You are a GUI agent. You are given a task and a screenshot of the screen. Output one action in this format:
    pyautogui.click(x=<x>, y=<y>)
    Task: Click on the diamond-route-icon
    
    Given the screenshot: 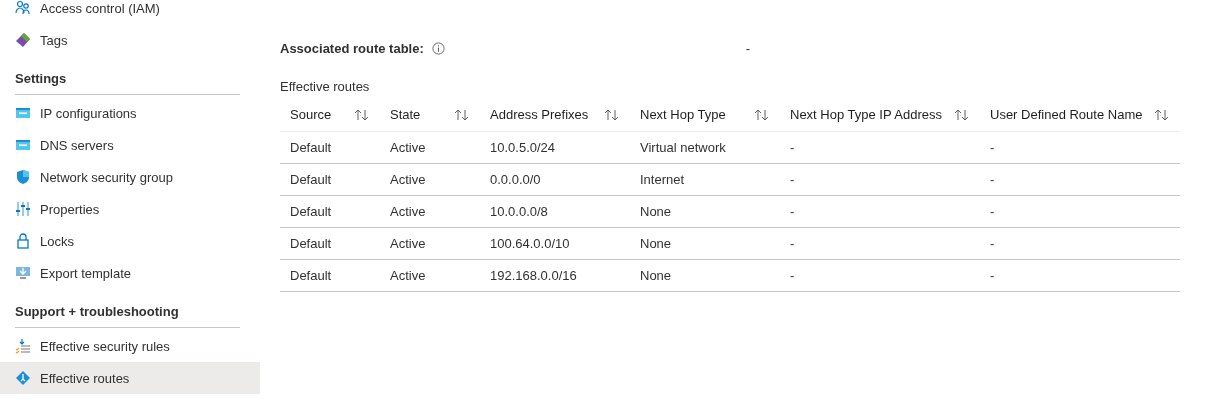 What is the action you would take?
    pyautogui.click(x=23, y=378)
    